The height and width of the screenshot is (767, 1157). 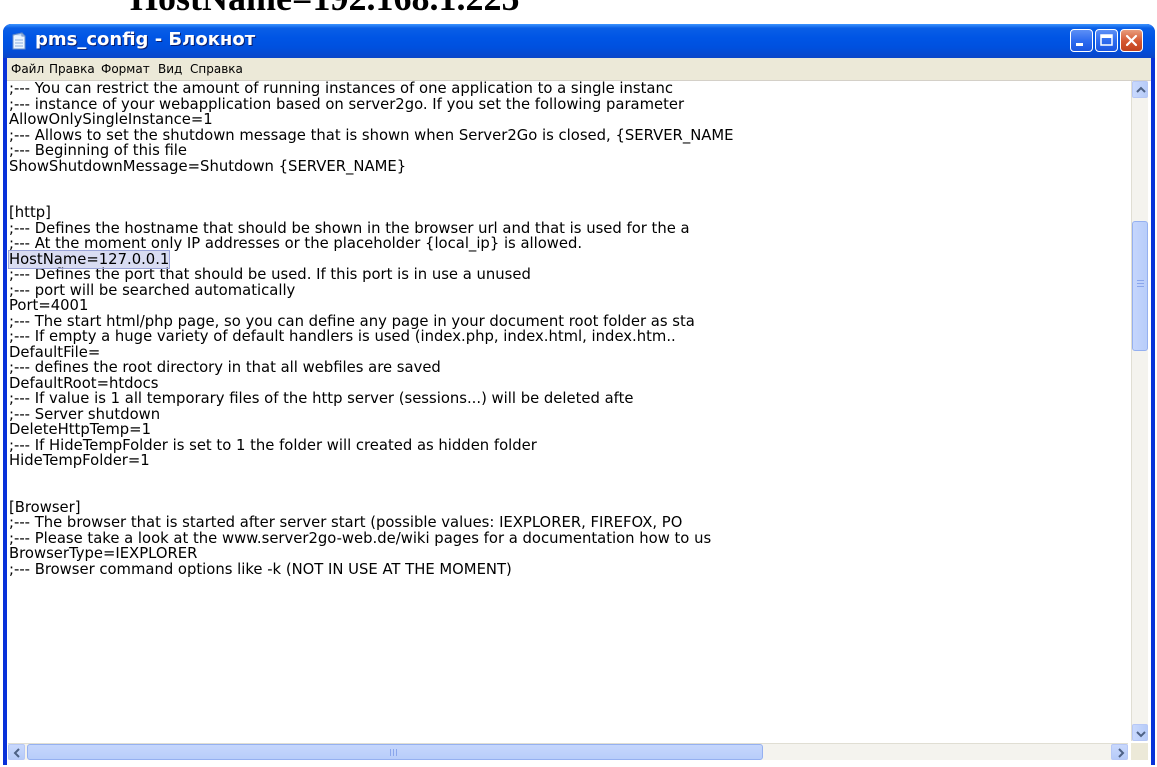 I want to click on maximize-button, so click(x=1106, y=40).